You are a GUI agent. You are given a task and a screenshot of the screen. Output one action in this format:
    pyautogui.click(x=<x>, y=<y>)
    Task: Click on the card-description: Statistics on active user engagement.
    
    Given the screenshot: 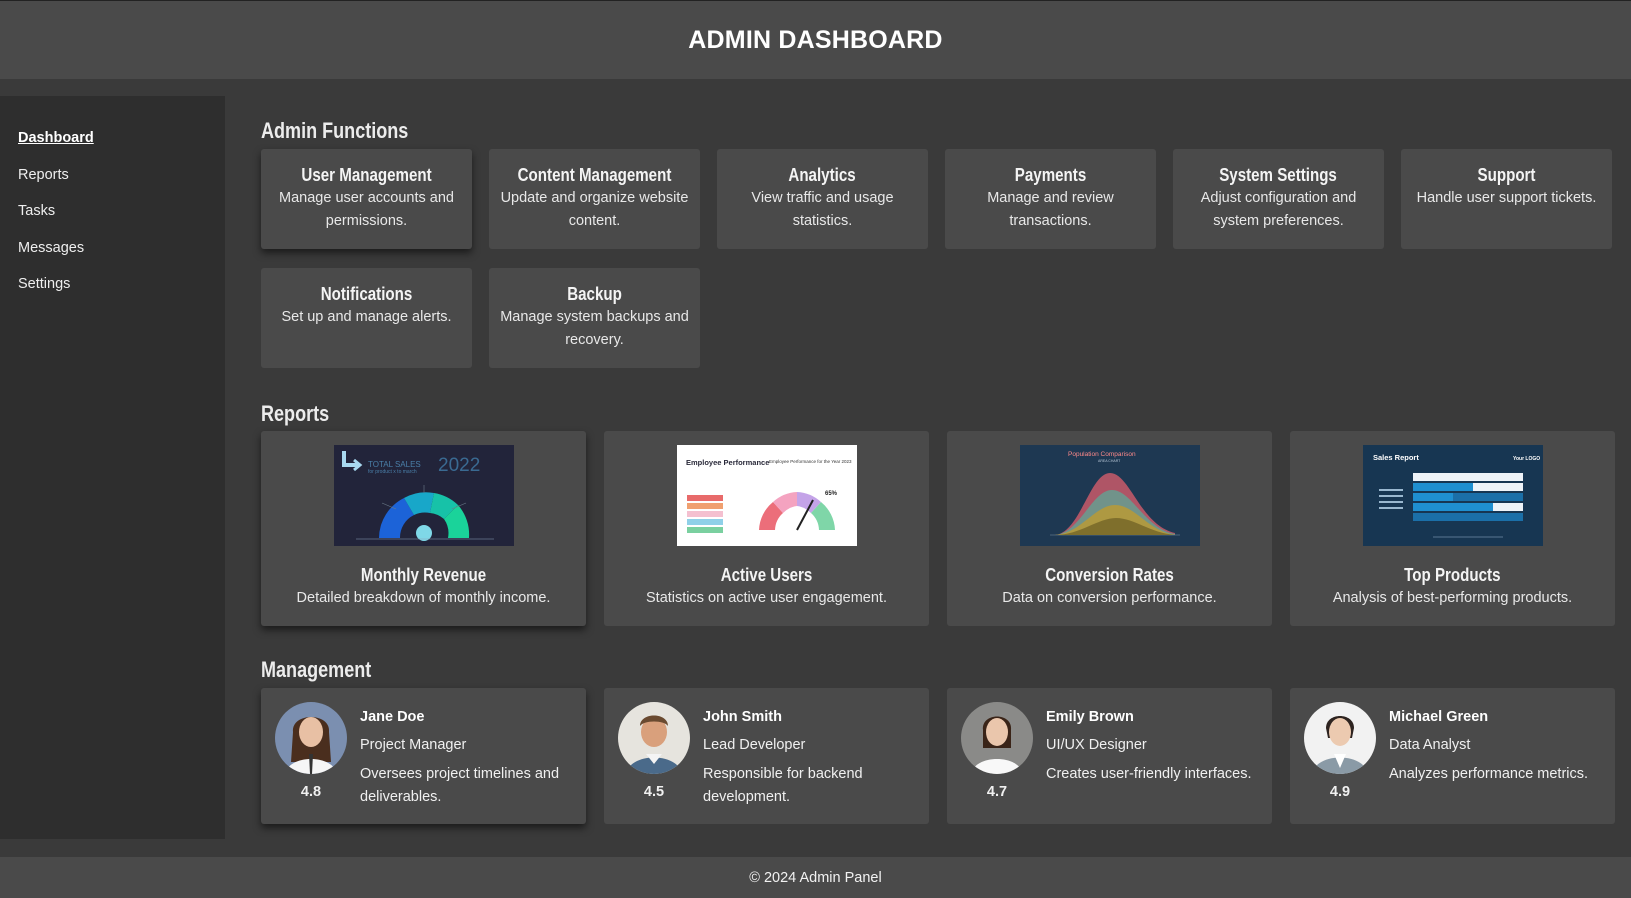 What is the action you would take?
    pyautogui.click(x=766, y=598)
    